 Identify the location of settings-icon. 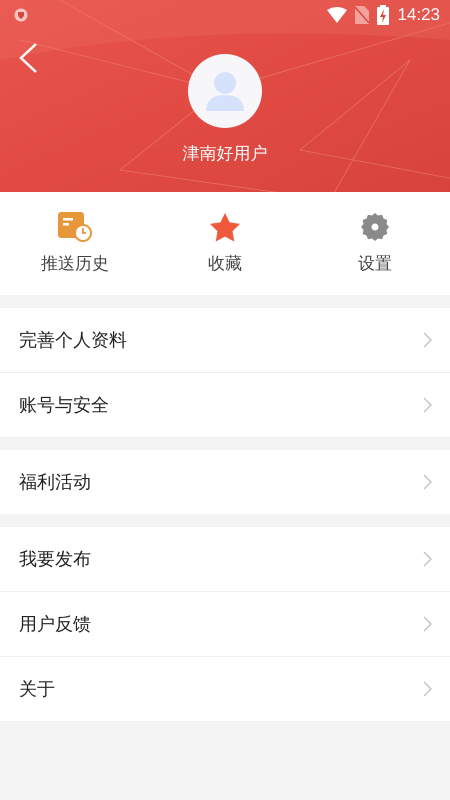
(375, 227).